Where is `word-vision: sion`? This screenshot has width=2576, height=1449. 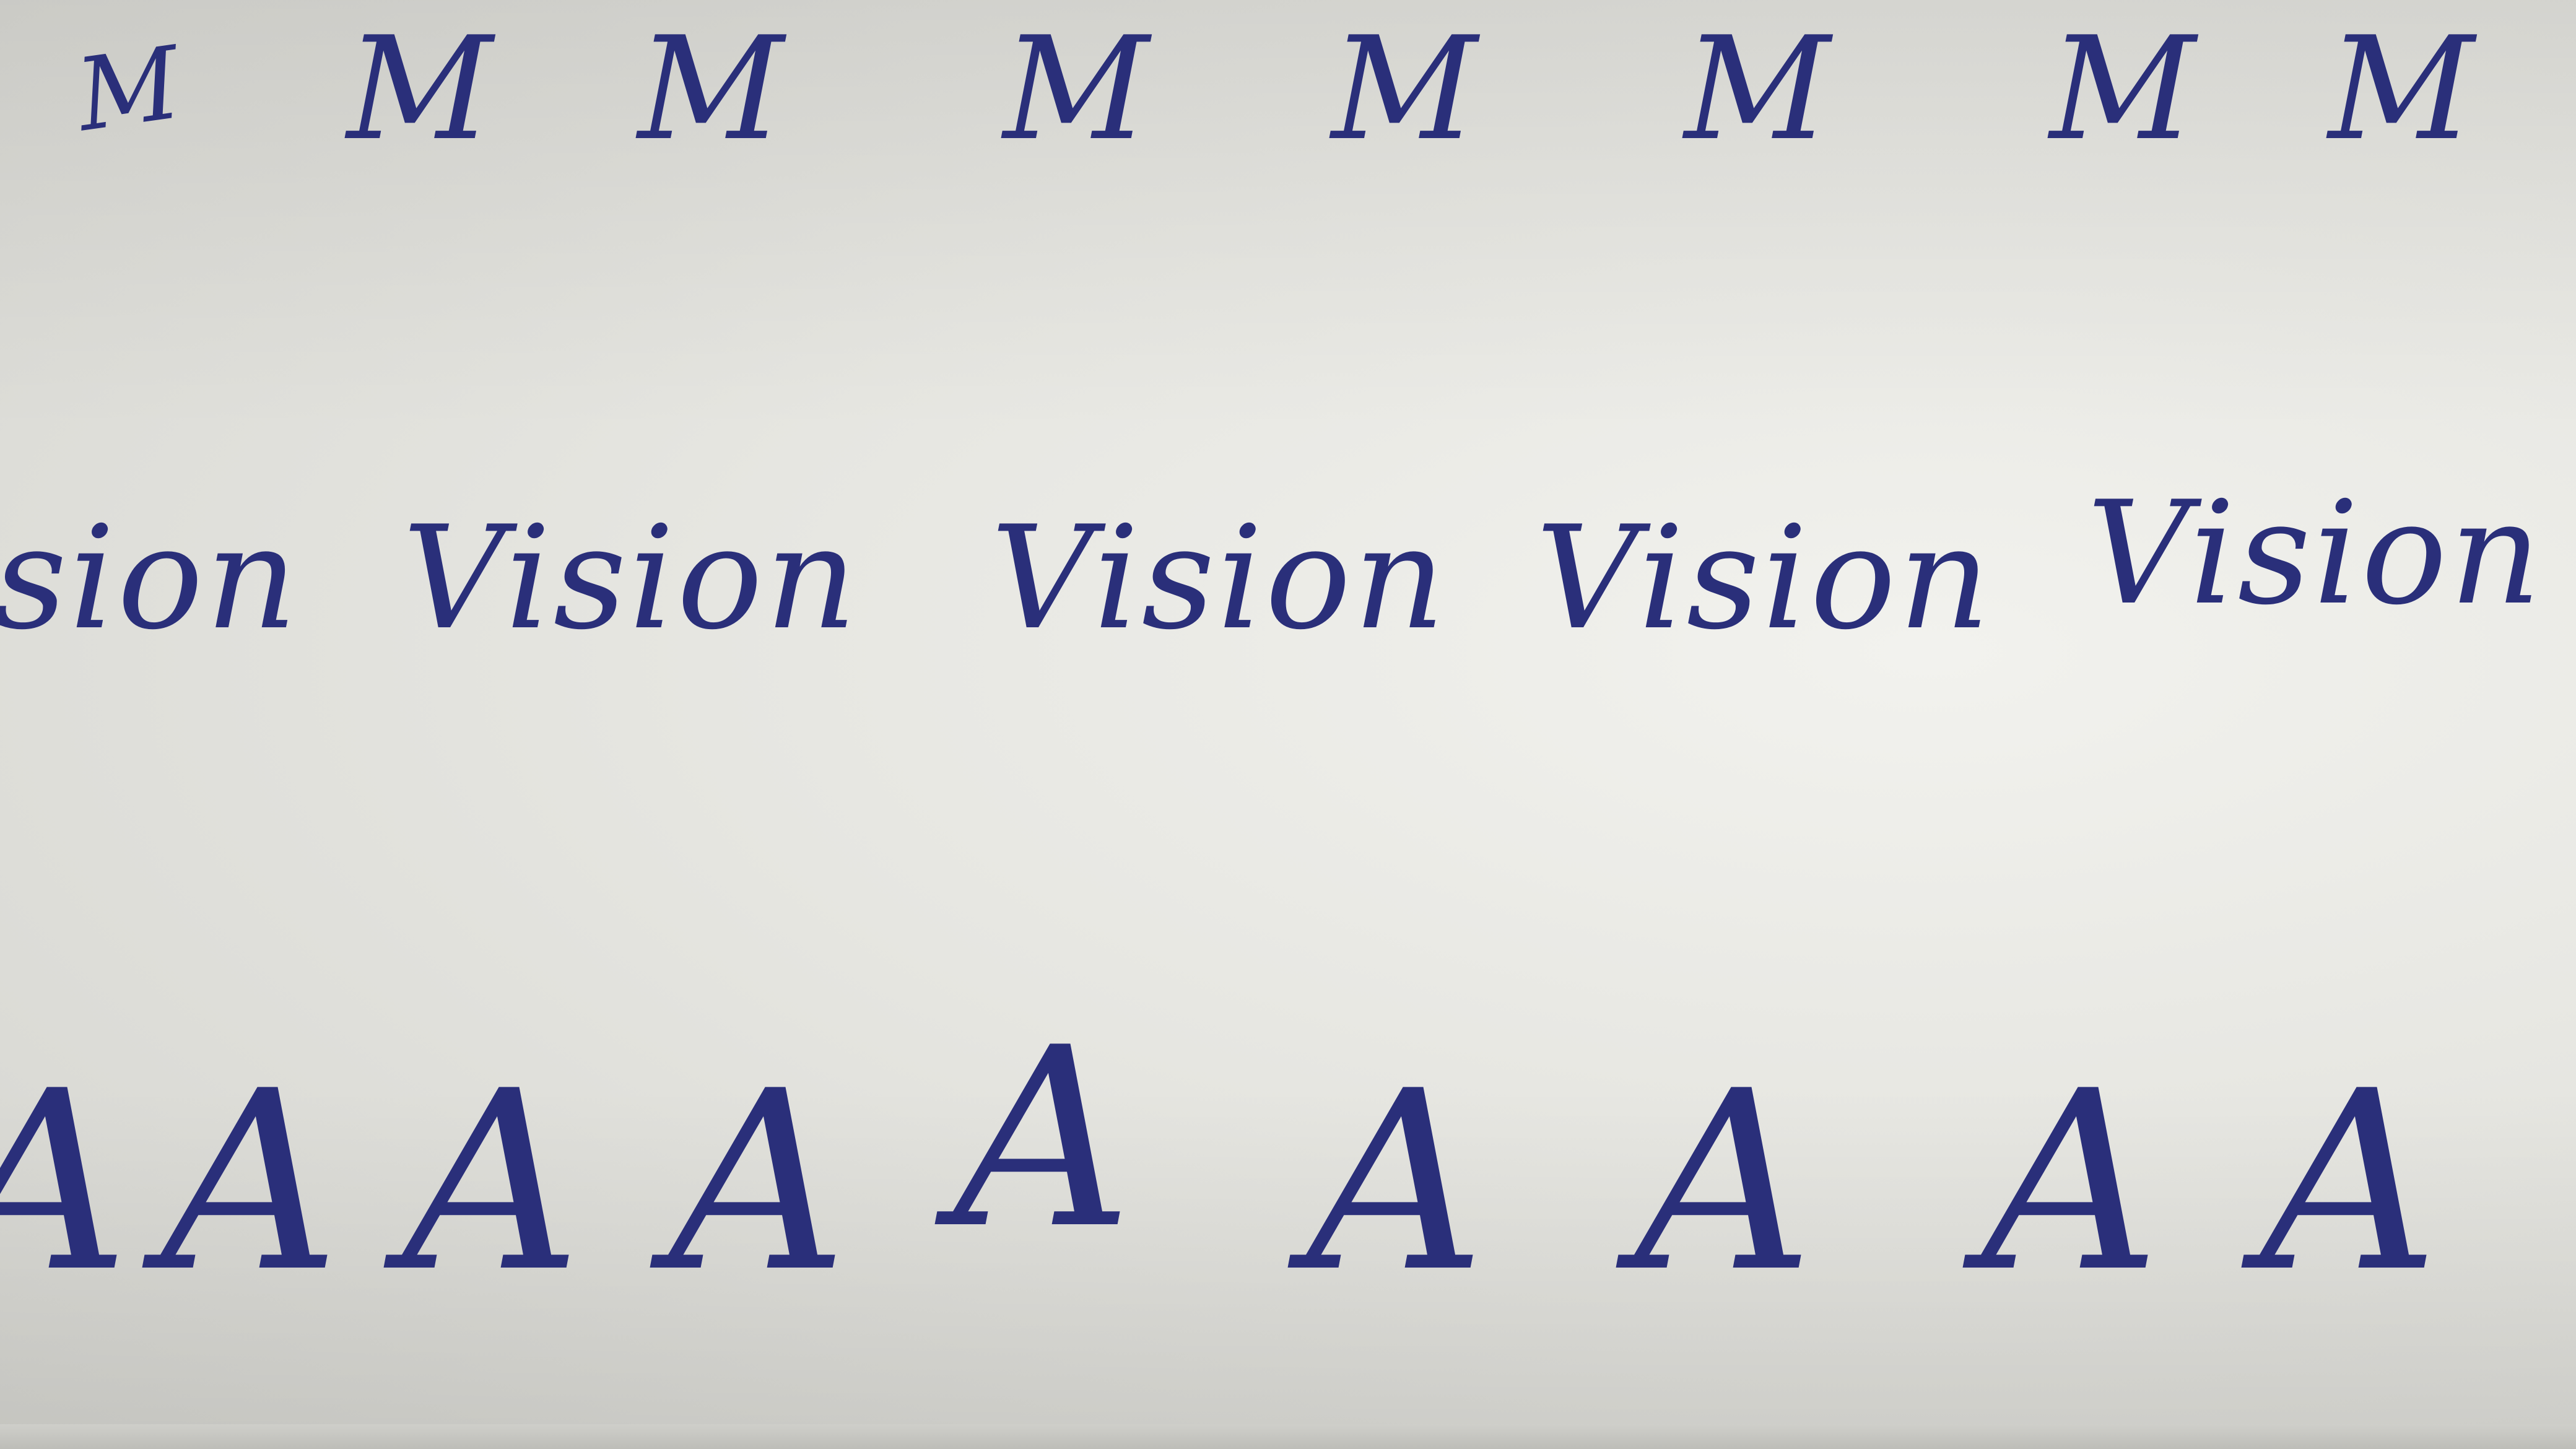 word-vision: sion is located at coordinates (150, 578).